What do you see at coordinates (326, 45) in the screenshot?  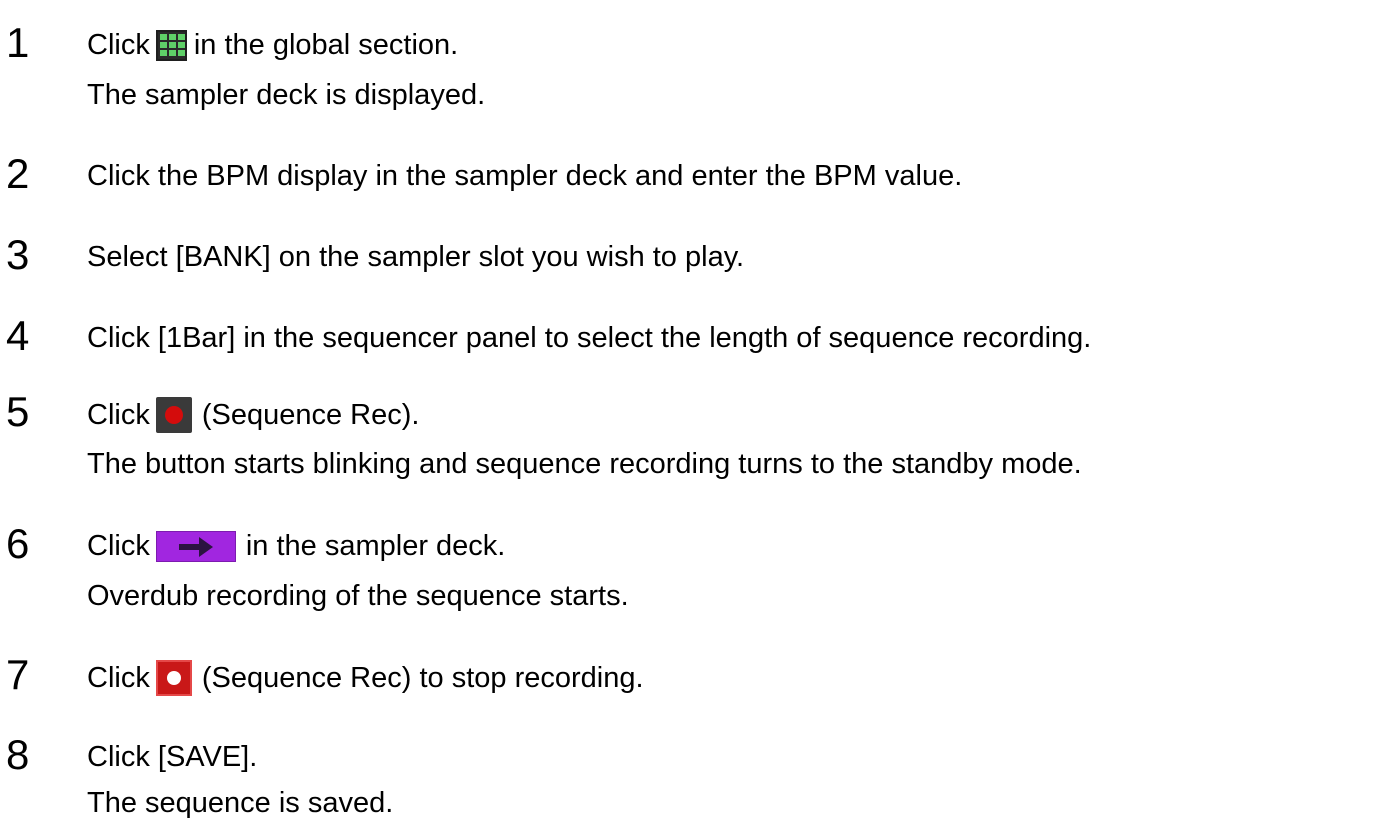 I see `instruction-text: in the global section.` at bounding box center [326, 45].